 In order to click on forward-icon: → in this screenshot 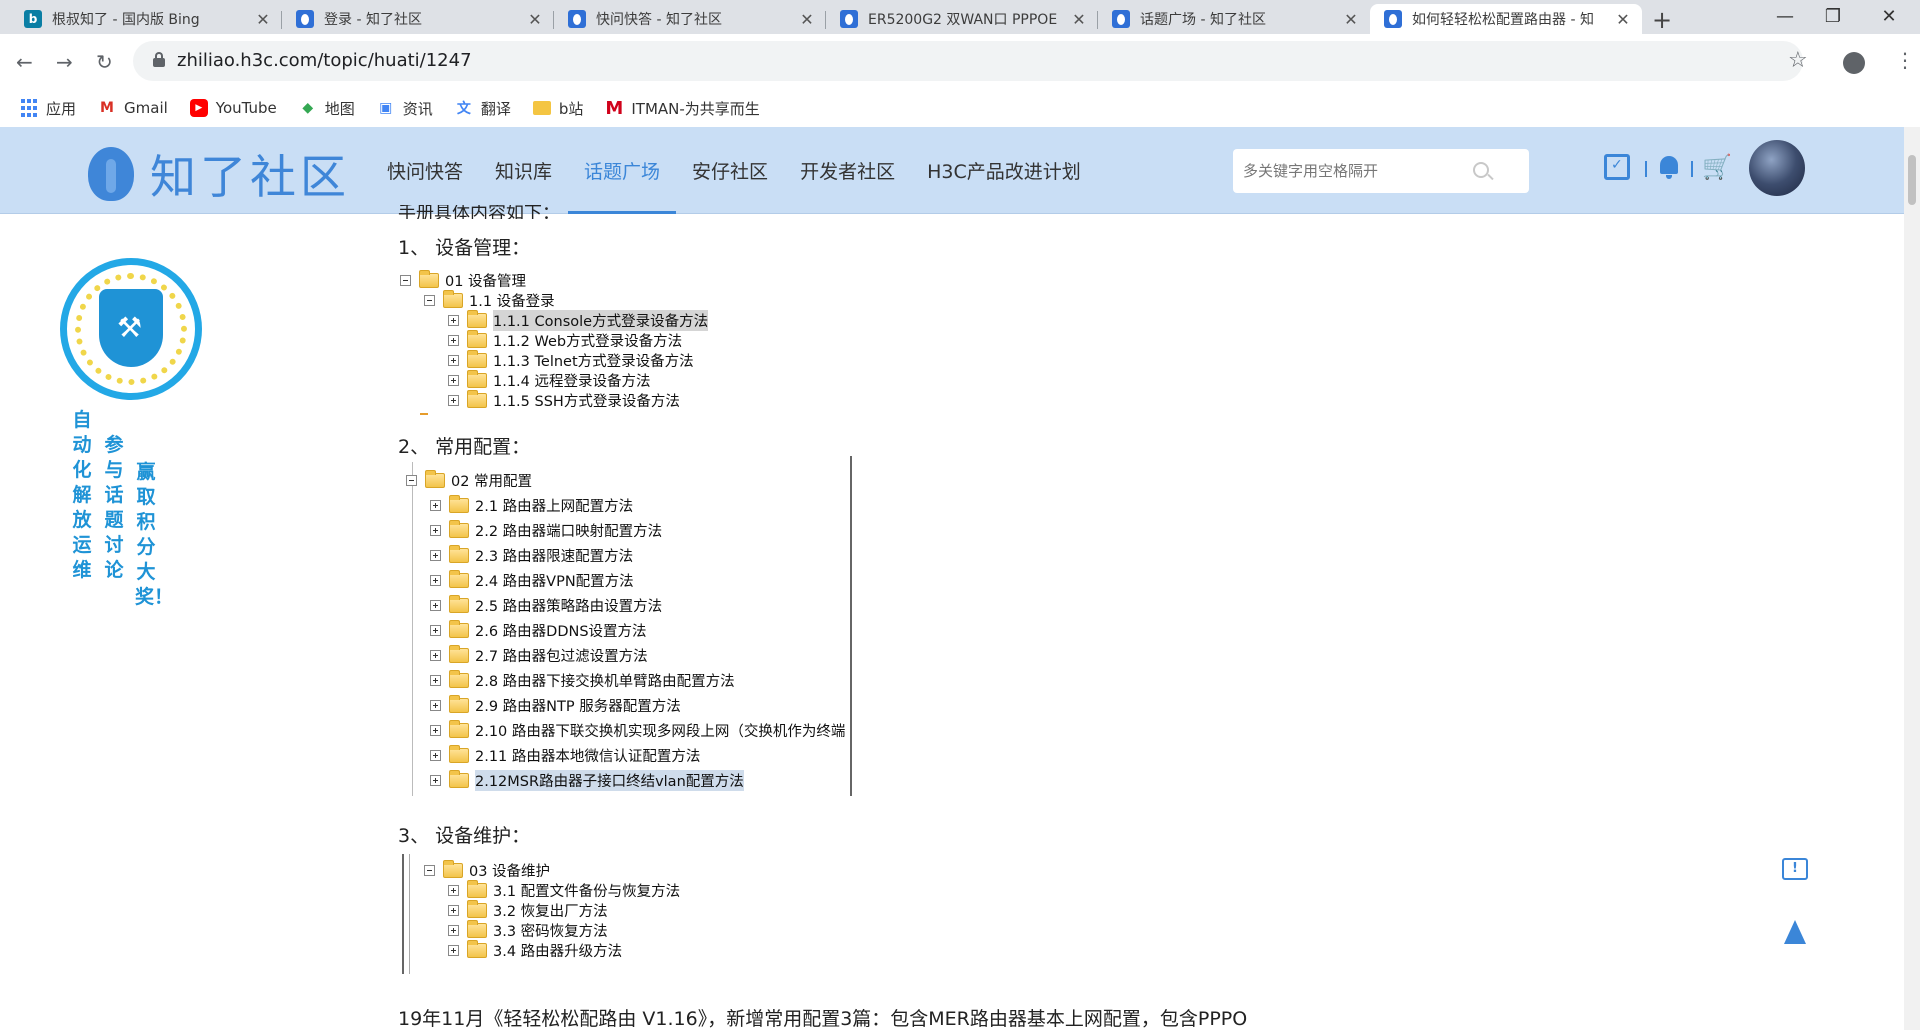, I will do `click(64, 62)`.